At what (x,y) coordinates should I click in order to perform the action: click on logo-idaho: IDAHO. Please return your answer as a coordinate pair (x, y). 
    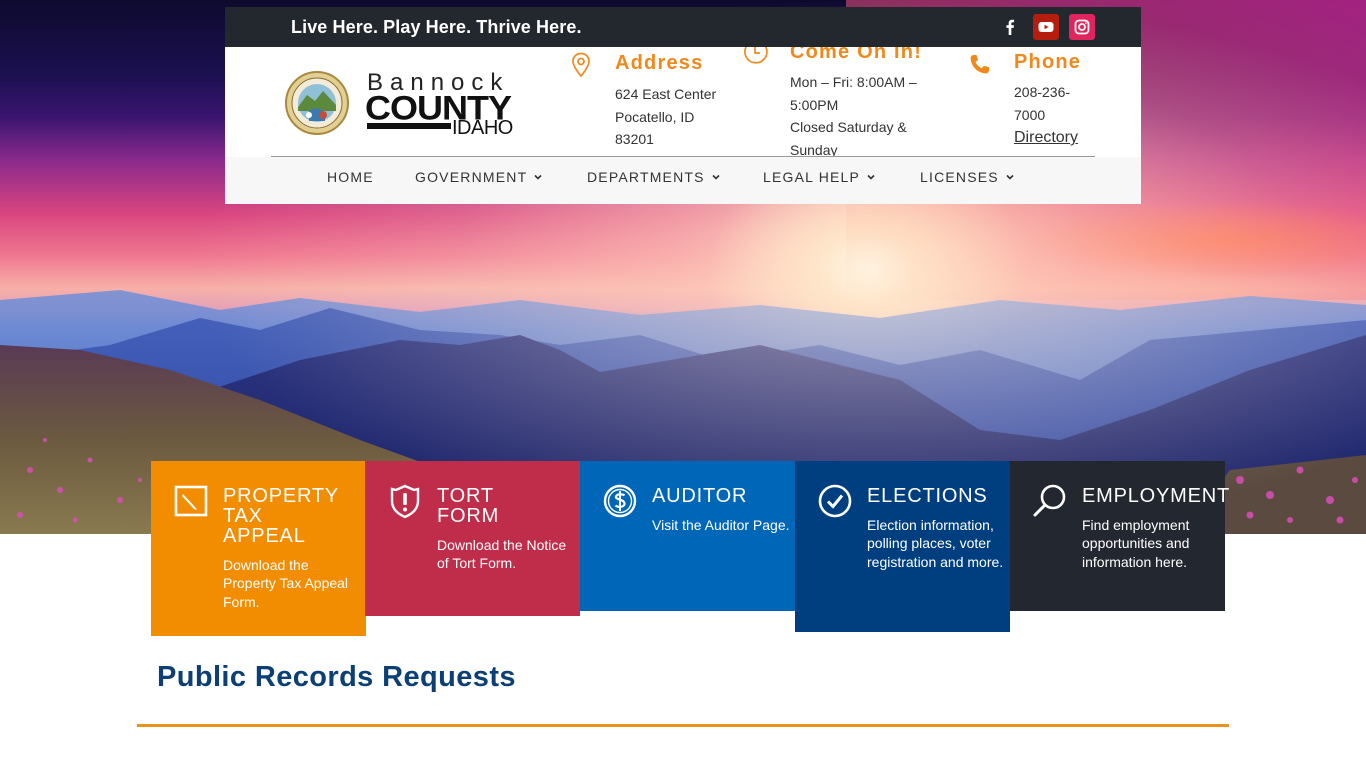
    Looking at the image, I should click on (482, 128).